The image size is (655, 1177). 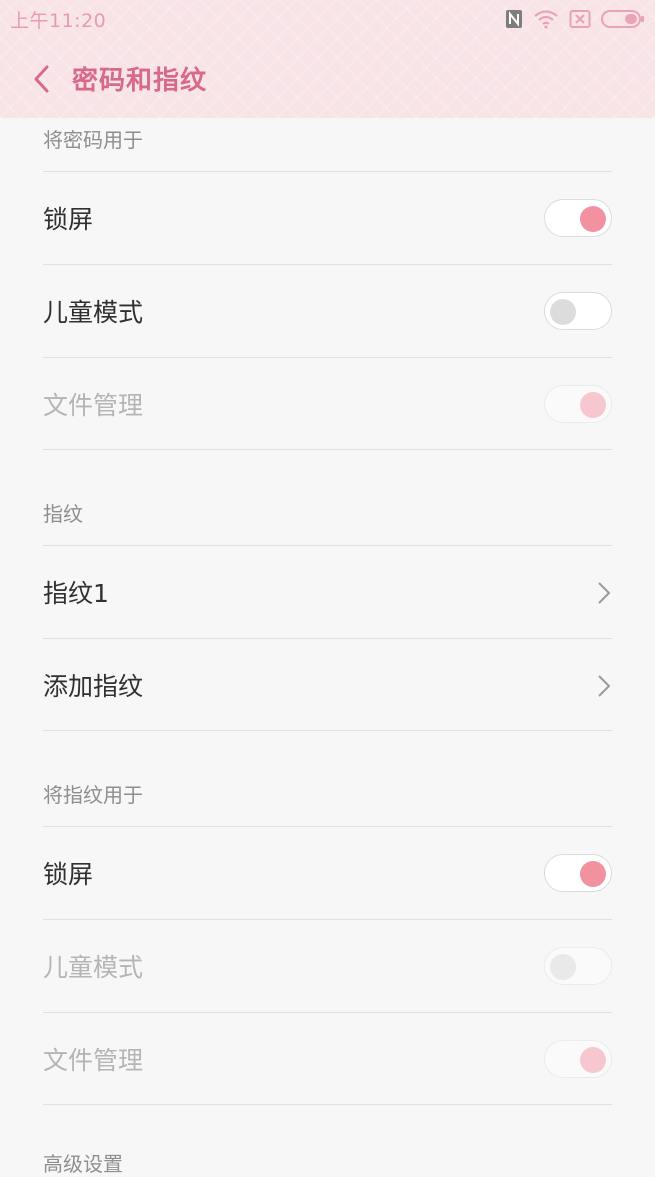 What do you see at coordinates (93, 795) in the screenshot?
I see `section-header-fingerprint-use: 将指纹用于` at bounding box center [93, 795].